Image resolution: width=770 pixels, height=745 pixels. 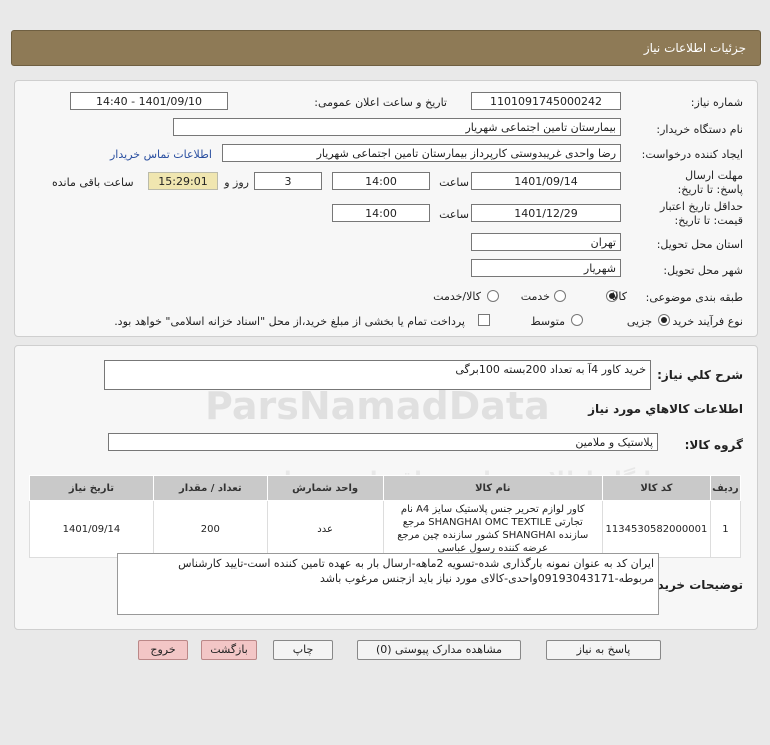 What do you see at coordinates (546, 101) in the screenshot?
I see `need-number-field: 1101091745000242` at bounding box center [546, 101].